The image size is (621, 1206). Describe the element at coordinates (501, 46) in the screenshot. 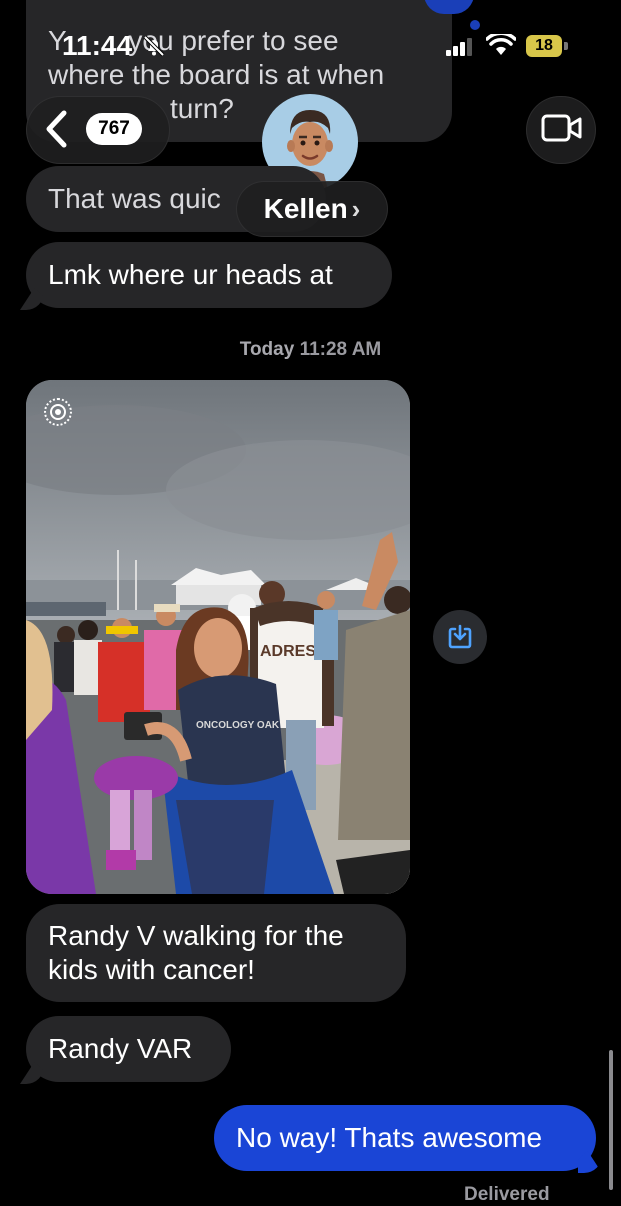

I see `wifi-icon` at that location.